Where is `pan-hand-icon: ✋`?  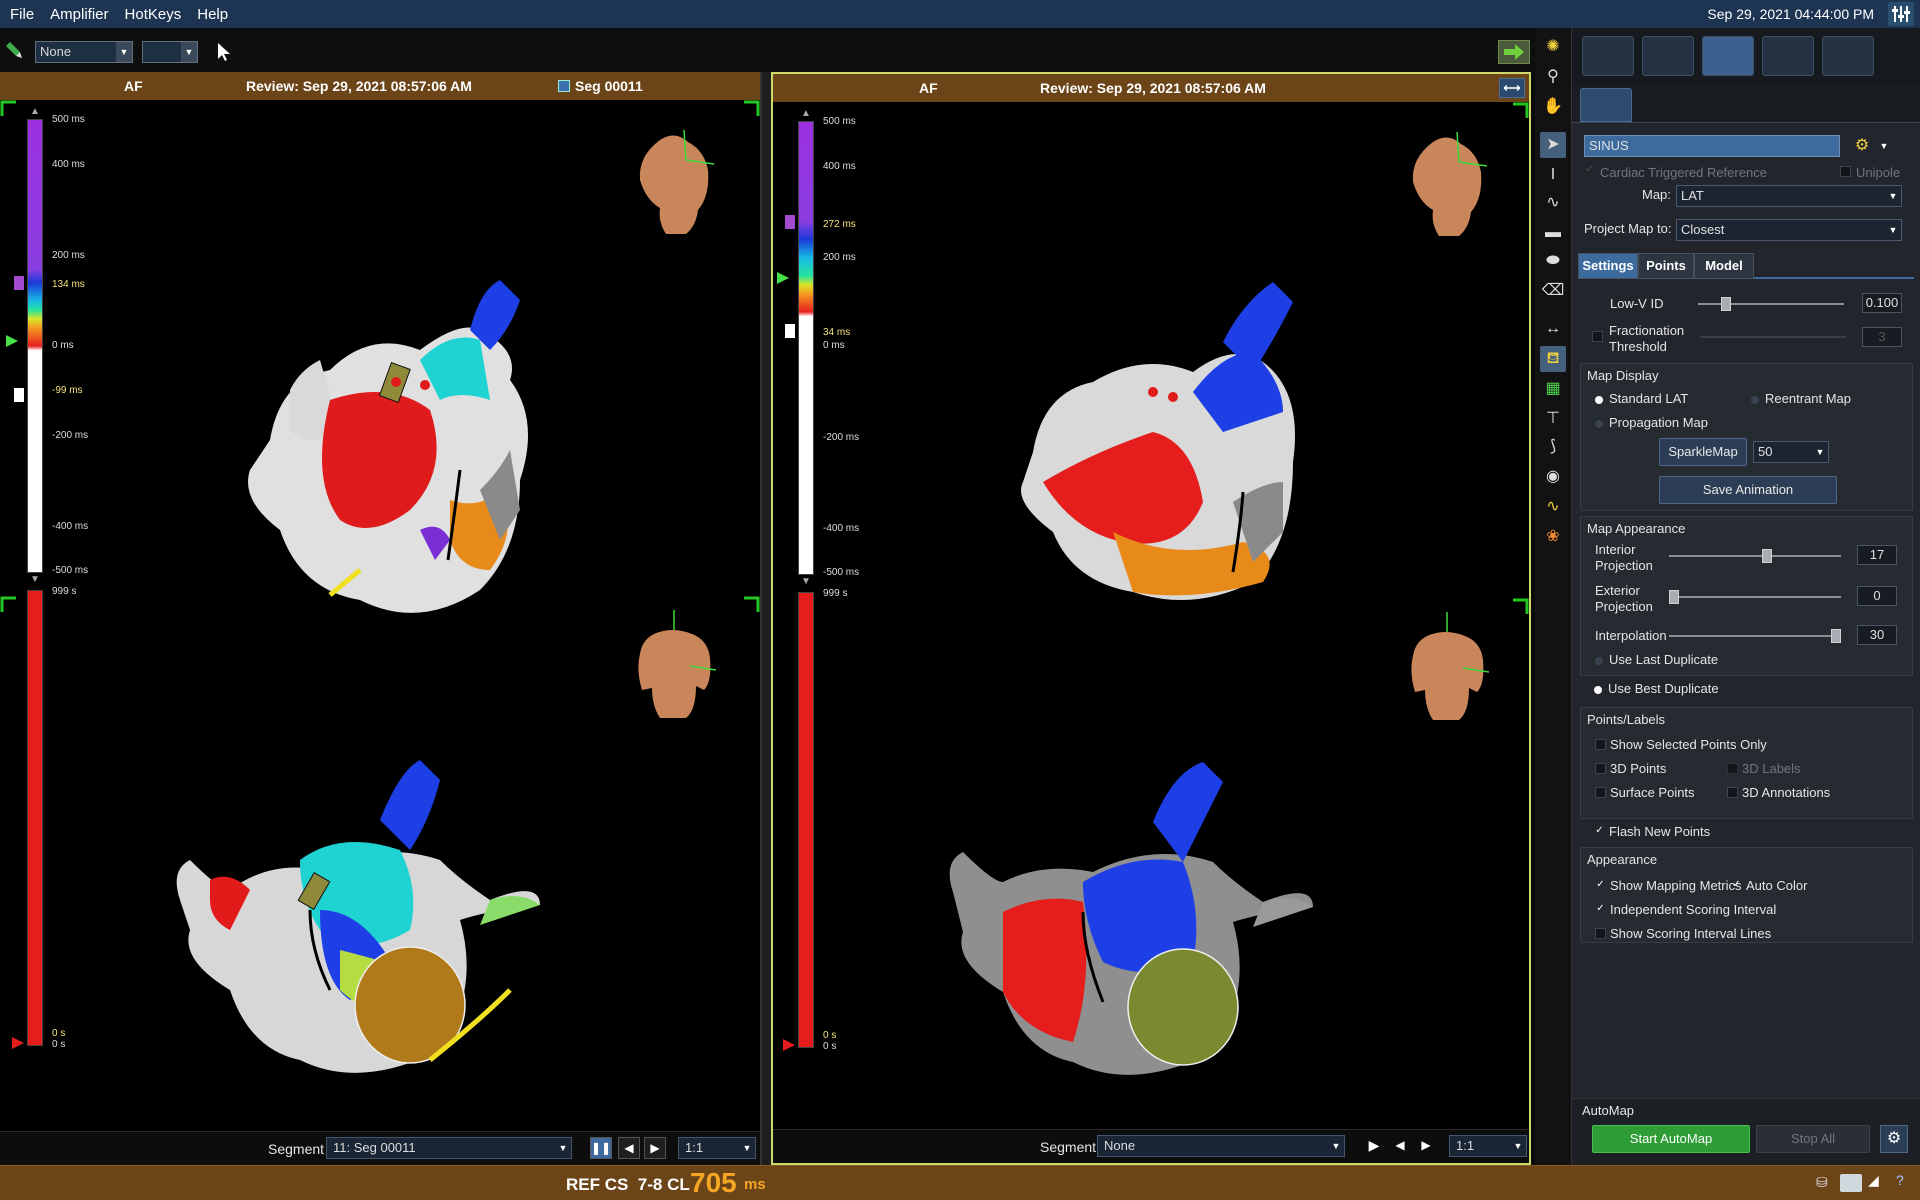
pan-hand-icon: ✋ is located at coordinates (1553, 107).